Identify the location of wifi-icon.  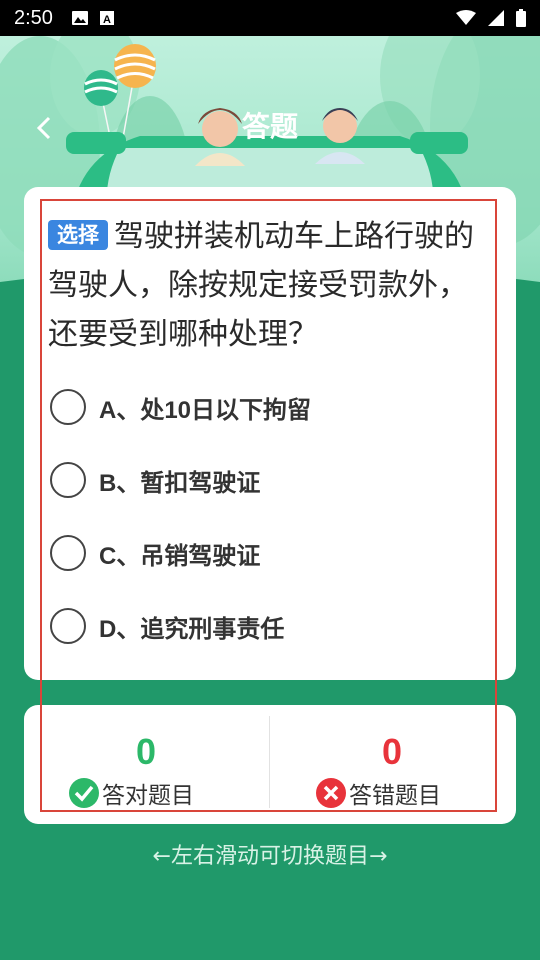
(466, 17).